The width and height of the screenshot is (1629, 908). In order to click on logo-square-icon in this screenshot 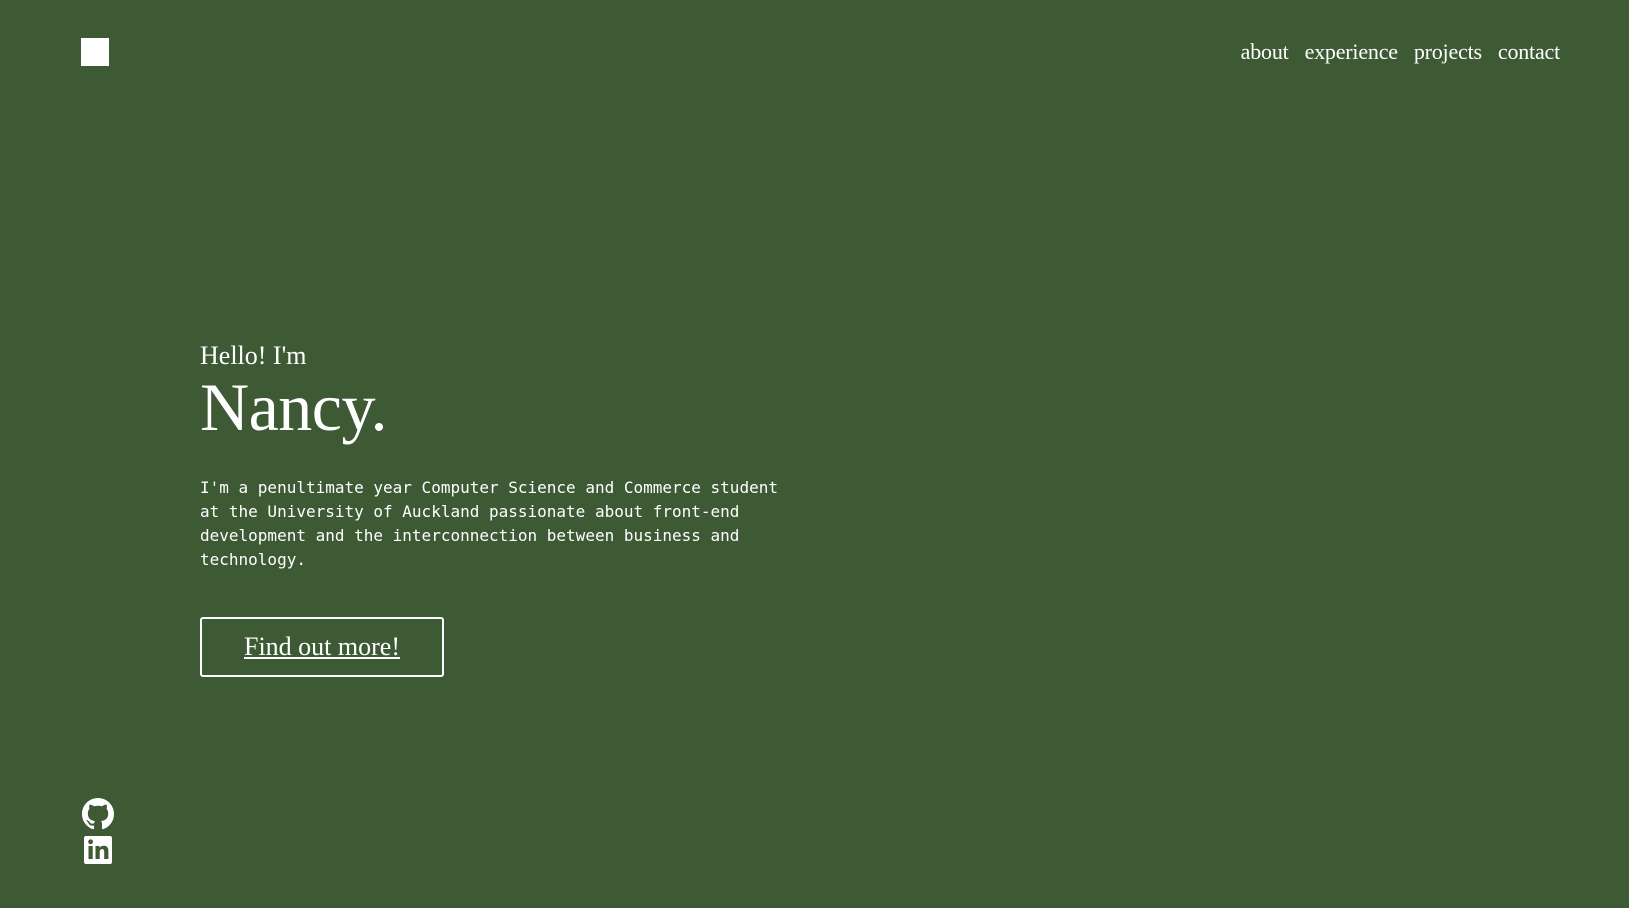, I will do `click(95, 52)`.